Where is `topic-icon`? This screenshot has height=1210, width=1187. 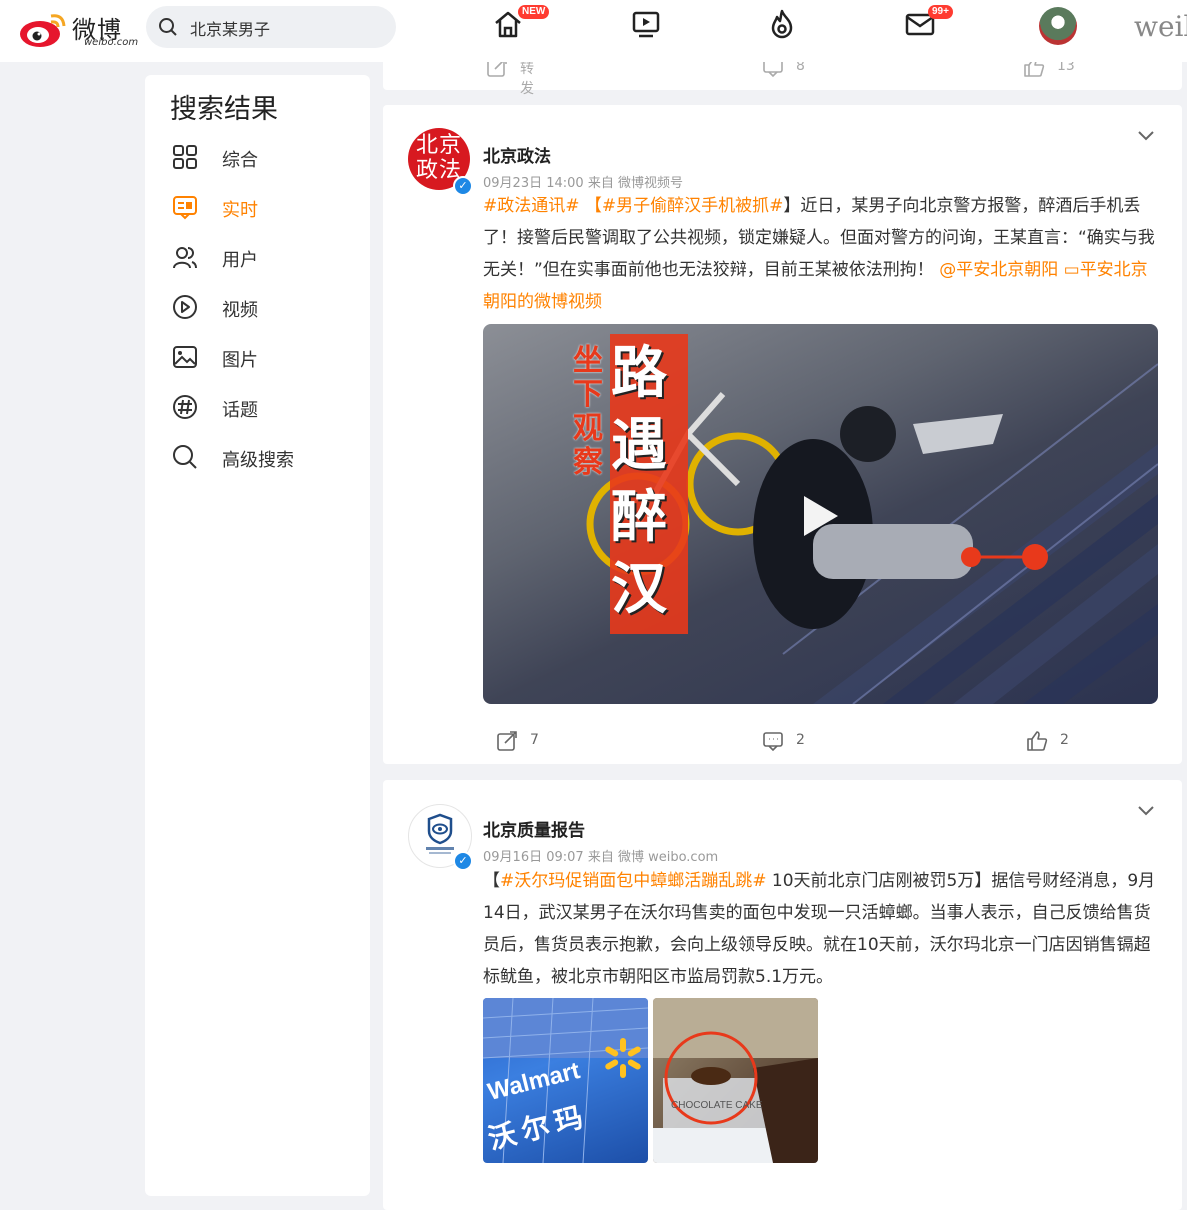
topic-icon is located at coordinates (185, 407).